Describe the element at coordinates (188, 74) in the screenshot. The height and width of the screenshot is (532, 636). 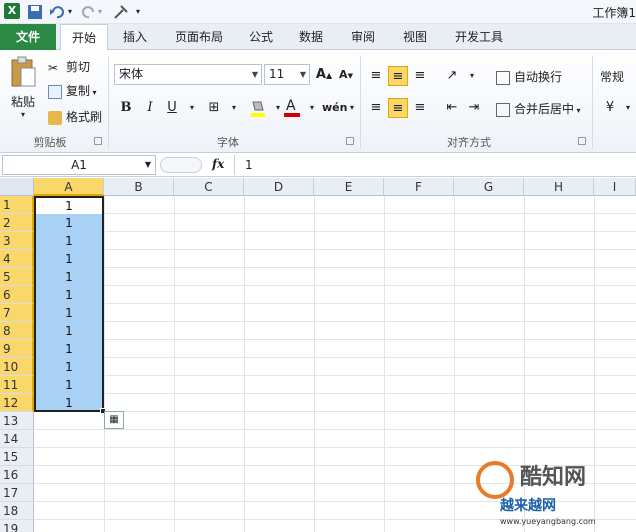
I see `font-name-combo: 宋体 ▼` at that location.